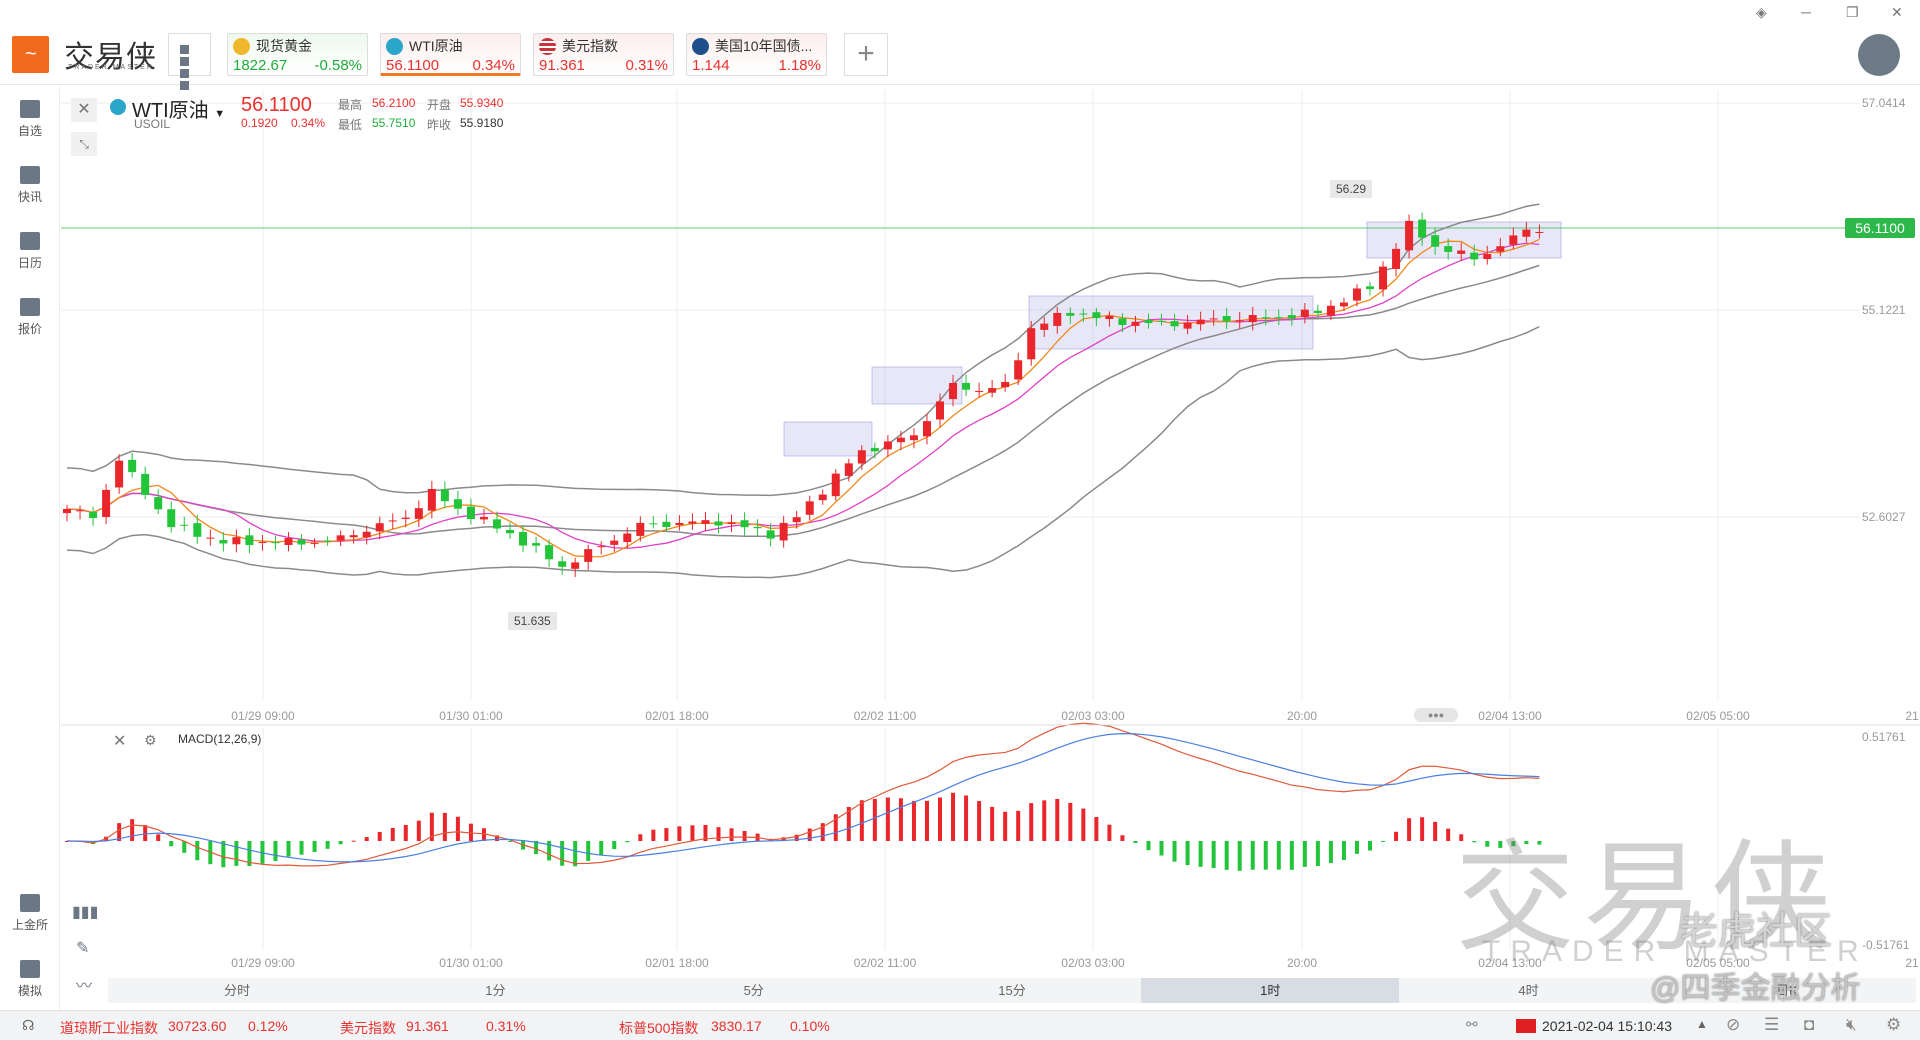 Image resolution: width=1920 pixels, height=1040 pixels. What do you see at coordinates (28, 1025) in the screenshot?
I see `headset-icon: ☊` at bounding box center [28, 1025].